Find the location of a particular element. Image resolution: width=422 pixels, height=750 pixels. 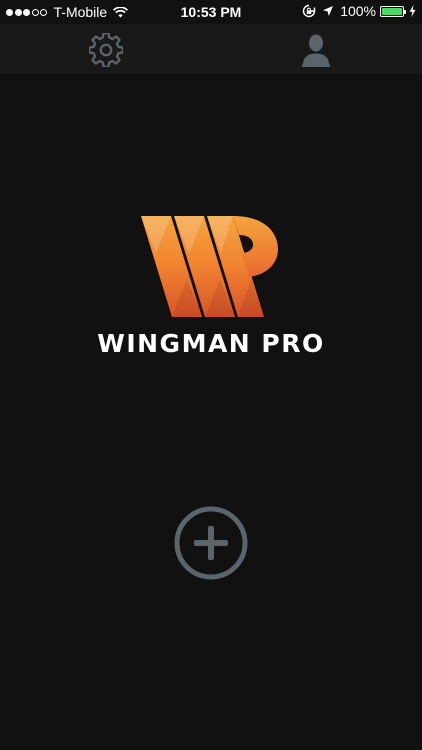

top-nav-bar is located at coordinates (211, 49).